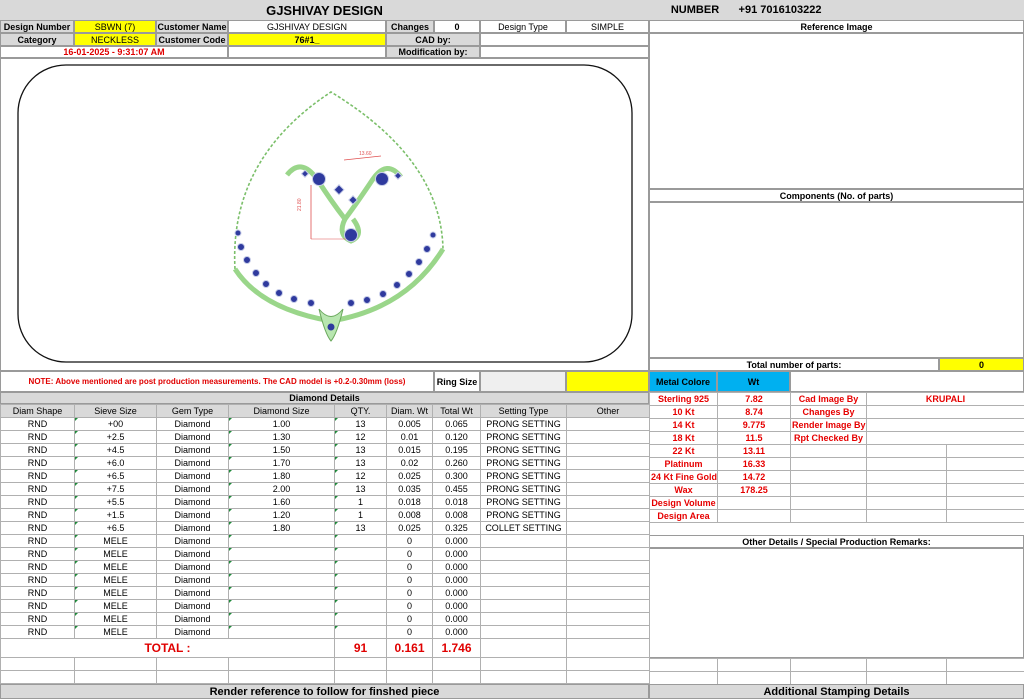 The width and height of the screenshot is (1024, 699). What do you see at coordinates (836, 603) in the screenshot?
I see `other-details-area` at bounding box center [836, 603].